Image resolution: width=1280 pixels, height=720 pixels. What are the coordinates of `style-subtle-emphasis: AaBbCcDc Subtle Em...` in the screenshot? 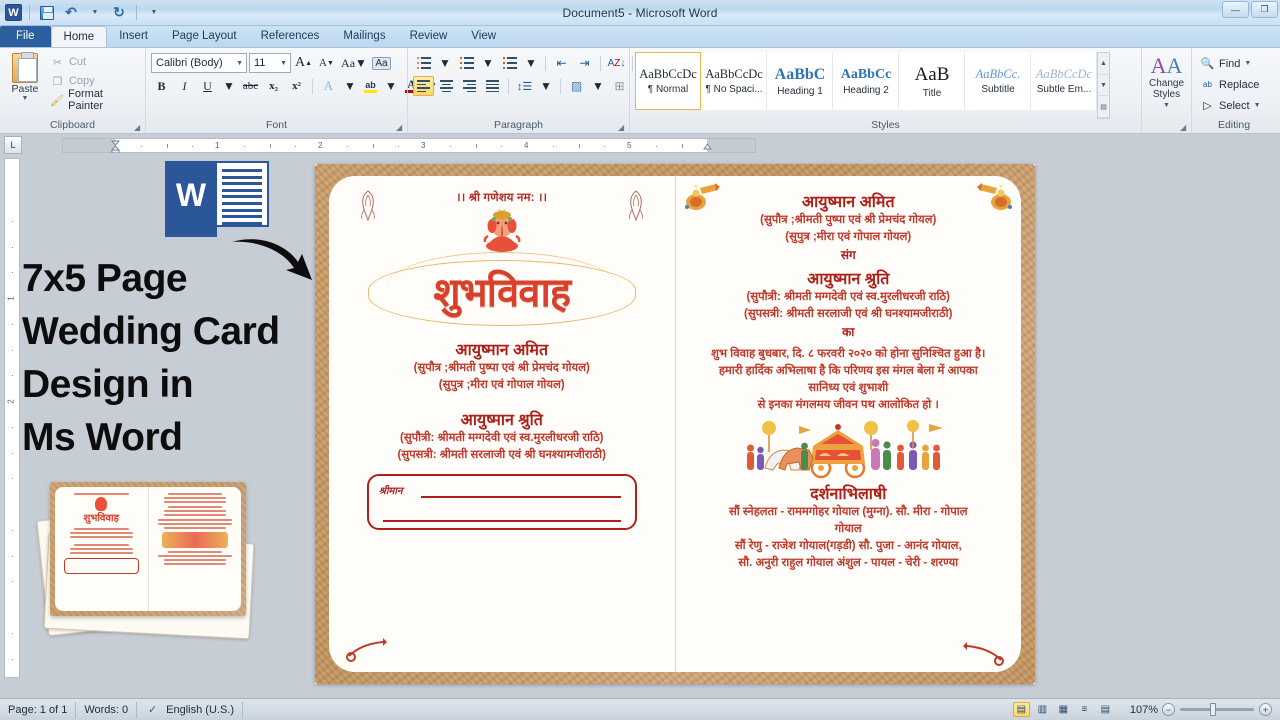 It's located at (1064, 81).